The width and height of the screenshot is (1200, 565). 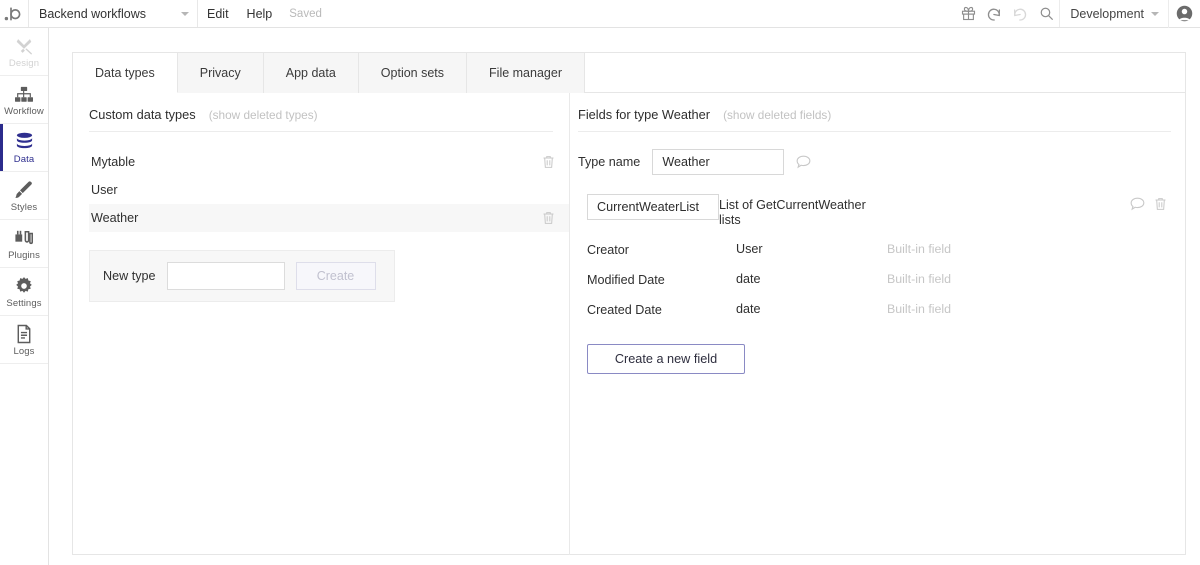 What do you see at coordinates (14, 14) in the screenshot?
I see `bubble-logo` at bounding box center [14, 14].